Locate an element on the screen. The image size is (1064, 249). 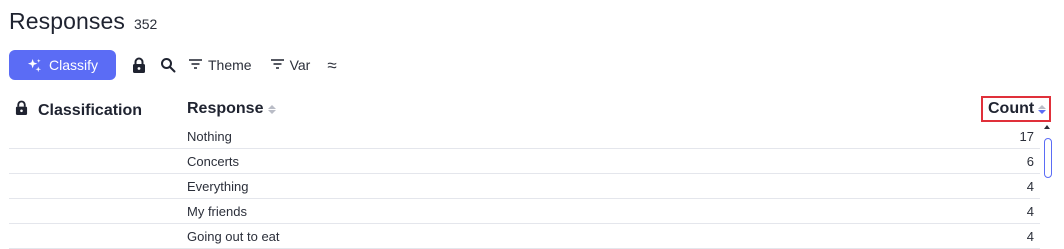
theme-filter-button: Theme is located at coordinates (220, 65).